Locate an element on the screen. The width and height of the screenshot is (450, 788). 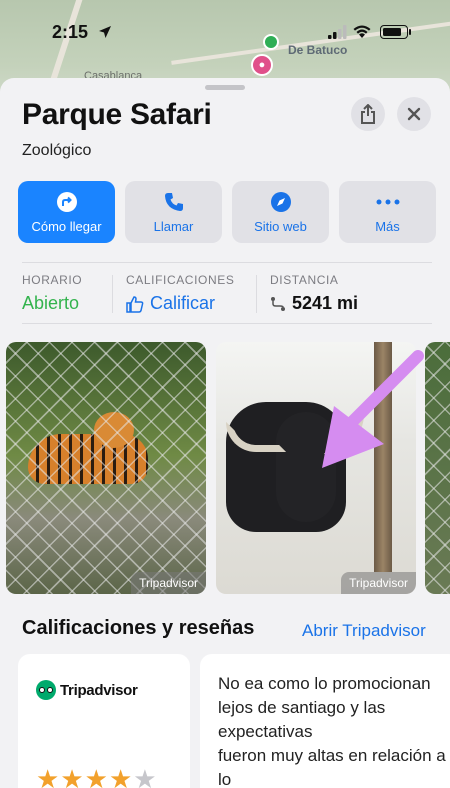
more-button: Más is located at coordinates (387, 212).